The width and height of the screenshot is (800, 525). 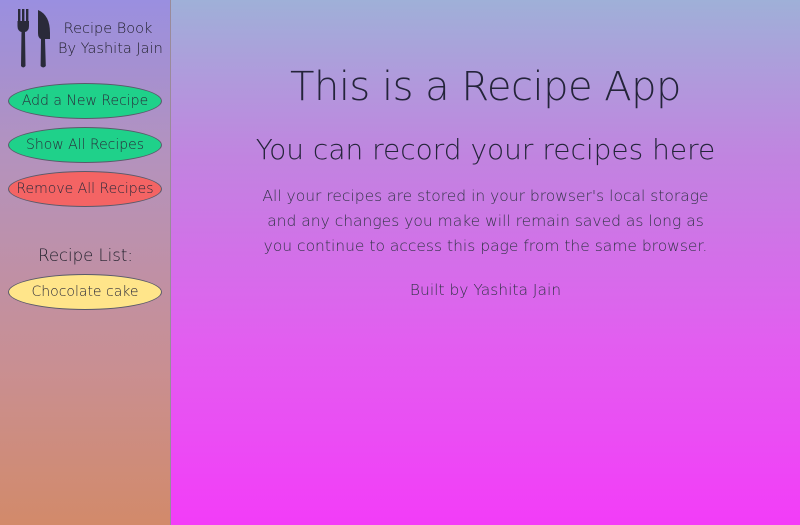 I want to click on brand-title: Recipe Book By Yashita Jain, so click(x=110, y=39).